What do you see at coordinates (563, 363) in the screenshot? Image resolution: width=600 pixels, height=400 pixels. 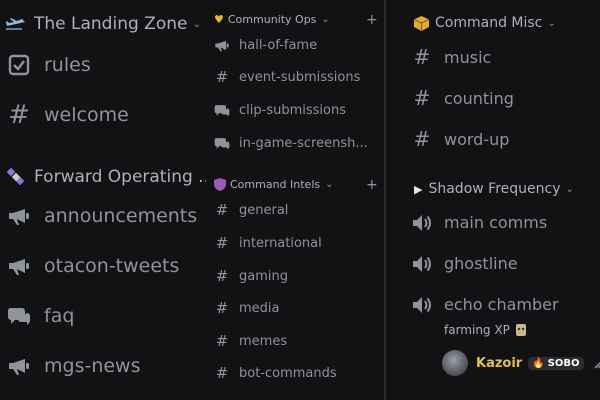 I see `badge-label: SOBO` at bounding box center [563, 363].